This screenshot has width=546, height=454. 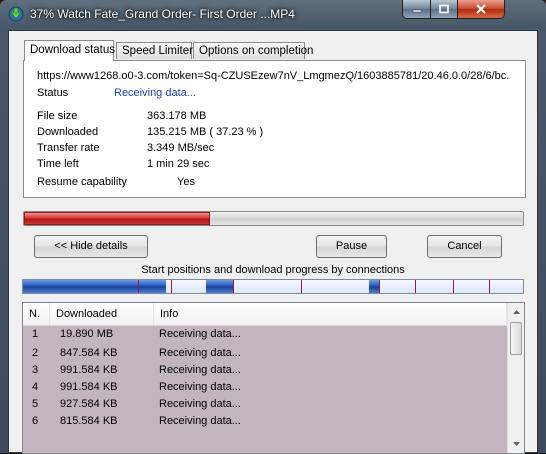 I want to click on hide-details-button: << Hide details, so click(x=91, y=246).